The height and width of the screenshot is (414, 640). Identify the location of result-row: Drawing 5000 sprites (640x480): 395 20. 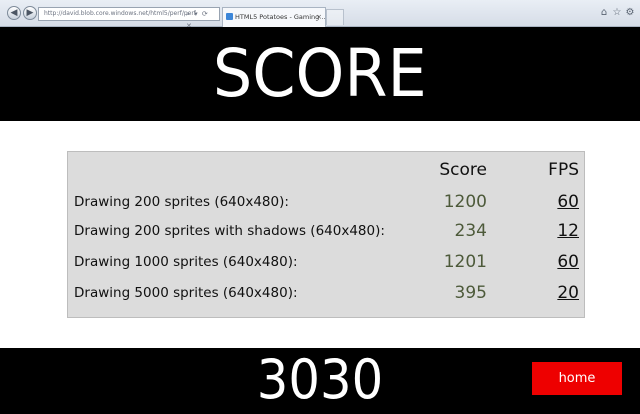
(326, 293).